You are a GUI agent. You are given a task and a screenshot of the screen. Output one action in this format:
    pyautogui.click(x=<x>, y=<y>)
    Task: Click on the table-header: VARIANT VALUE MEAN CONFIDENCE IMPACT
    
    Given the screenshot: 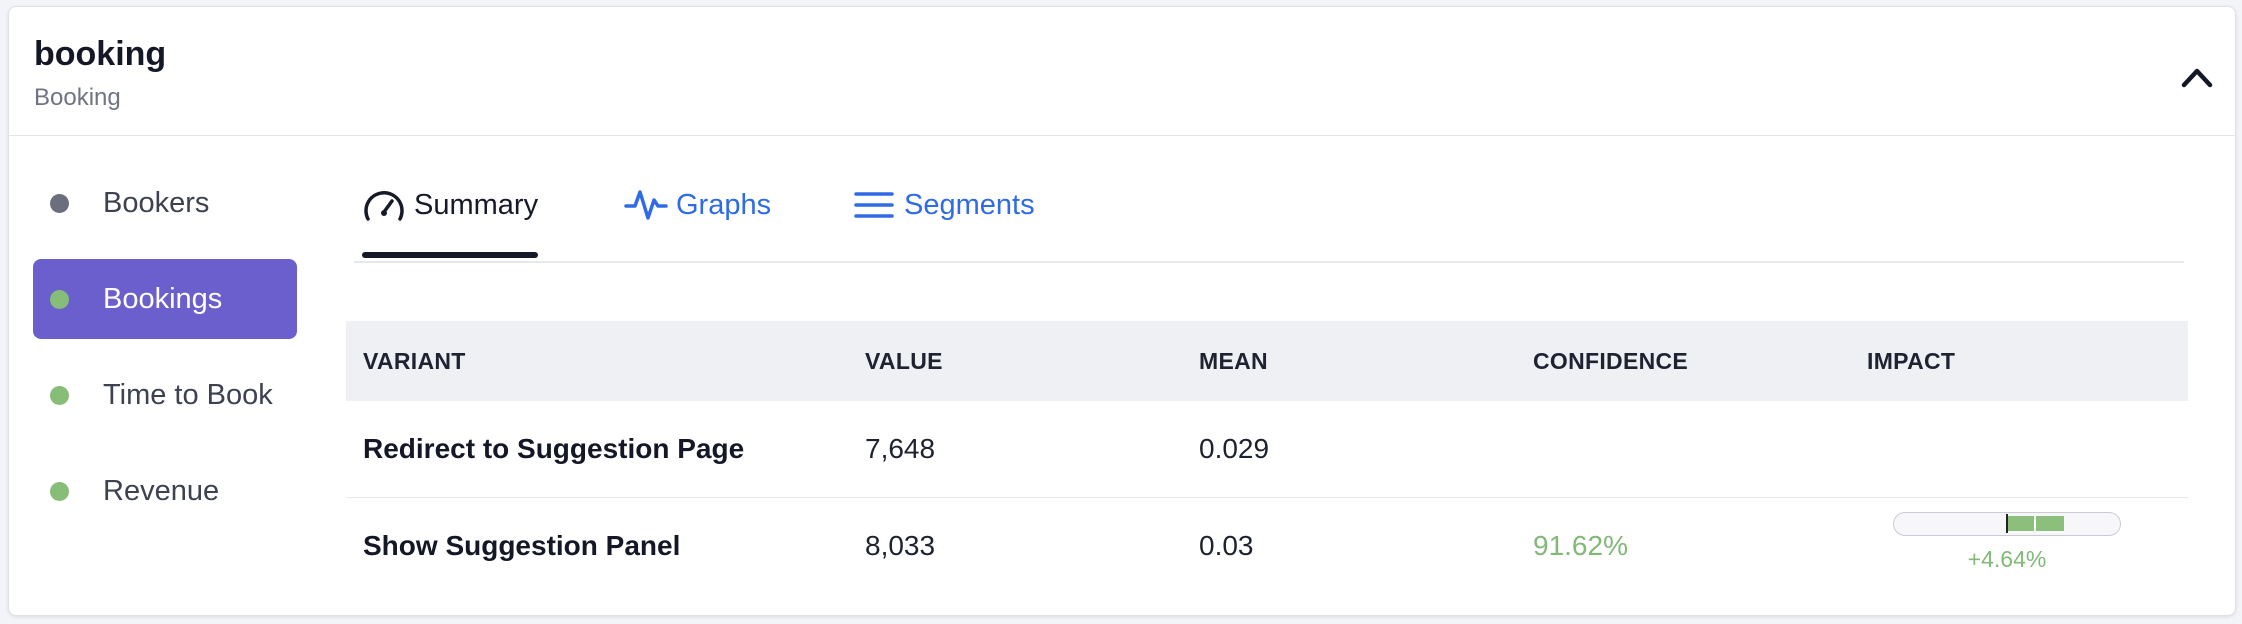 What is the action you would take?
    pyautogui.click(x=1267, y=361)
    